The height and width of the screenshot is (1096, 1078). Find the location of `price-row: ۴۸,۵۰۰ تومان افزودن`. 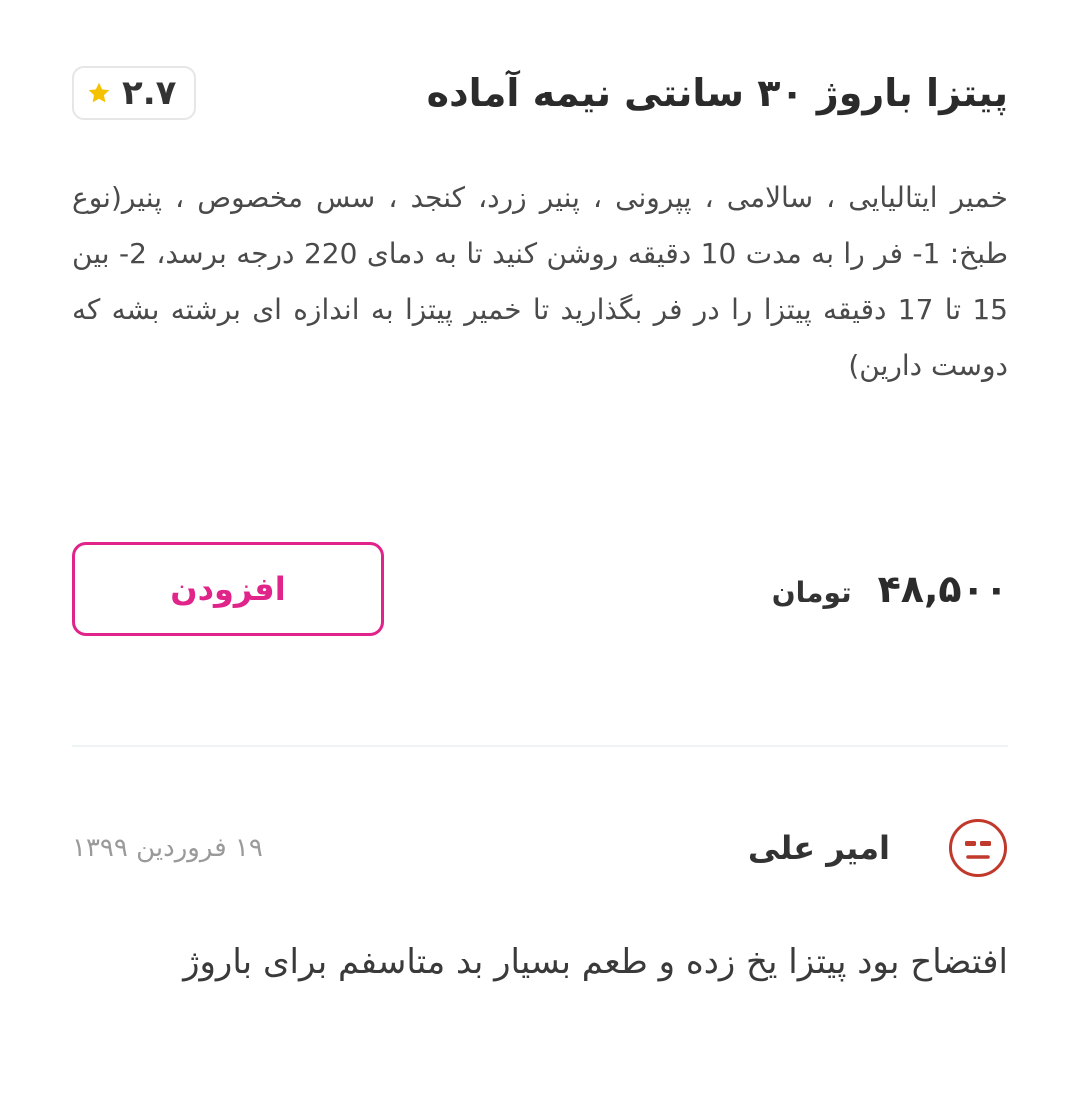

price-row: ۴۸,۵۰۰ تومان افزودن is located at coordinates (540, 589).